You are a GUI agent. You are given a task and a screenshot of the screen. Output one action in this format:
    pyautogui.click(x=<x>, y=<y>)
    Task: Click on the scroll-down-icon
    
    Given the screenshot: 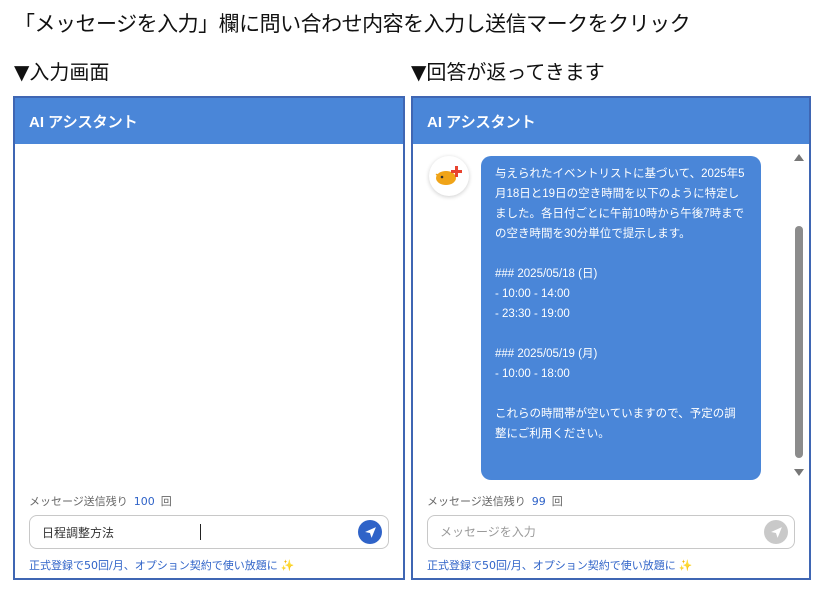 What is the action you would take?
    pyautogui.click(x=799, y=472)
    